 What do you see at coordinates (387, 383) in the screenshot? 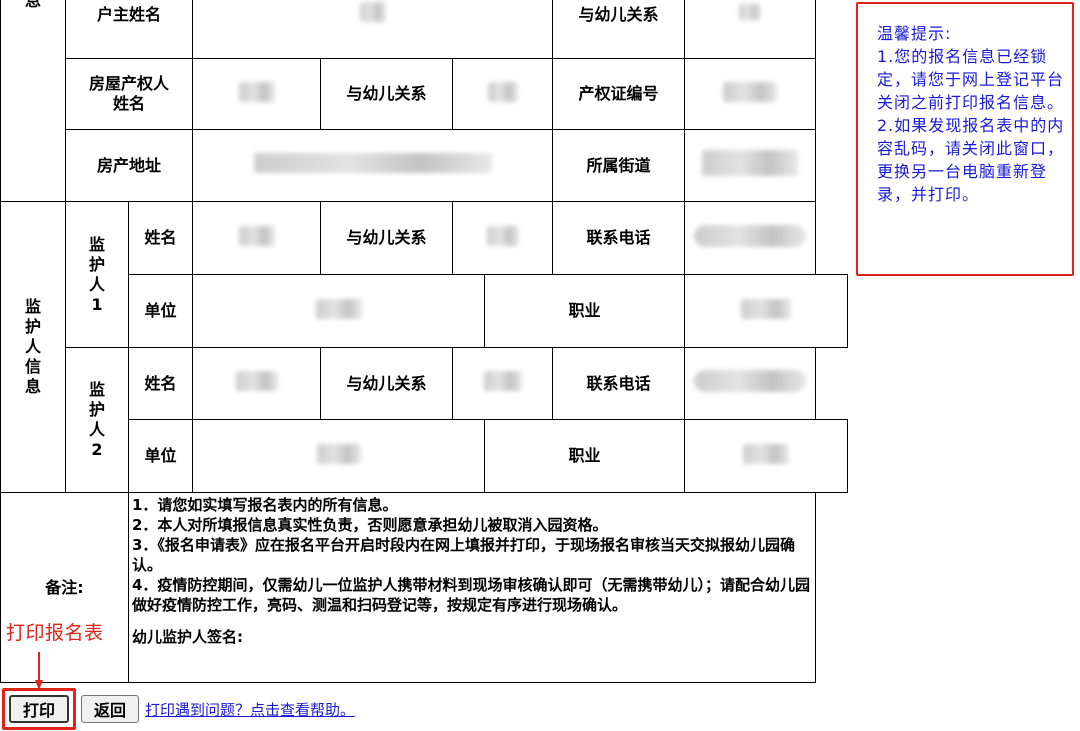
I see `guardian2-relation-label: 与幼儿关系` at bounding box center [387, 383].